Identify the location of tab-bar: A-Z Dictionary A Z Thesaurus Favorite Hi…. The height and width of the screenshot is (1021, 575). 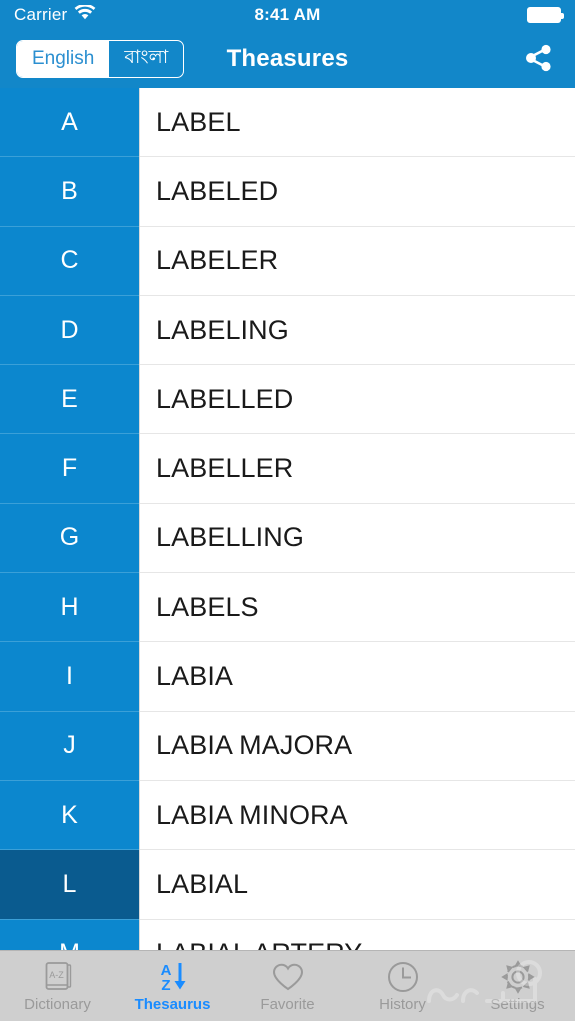
(287, 985).